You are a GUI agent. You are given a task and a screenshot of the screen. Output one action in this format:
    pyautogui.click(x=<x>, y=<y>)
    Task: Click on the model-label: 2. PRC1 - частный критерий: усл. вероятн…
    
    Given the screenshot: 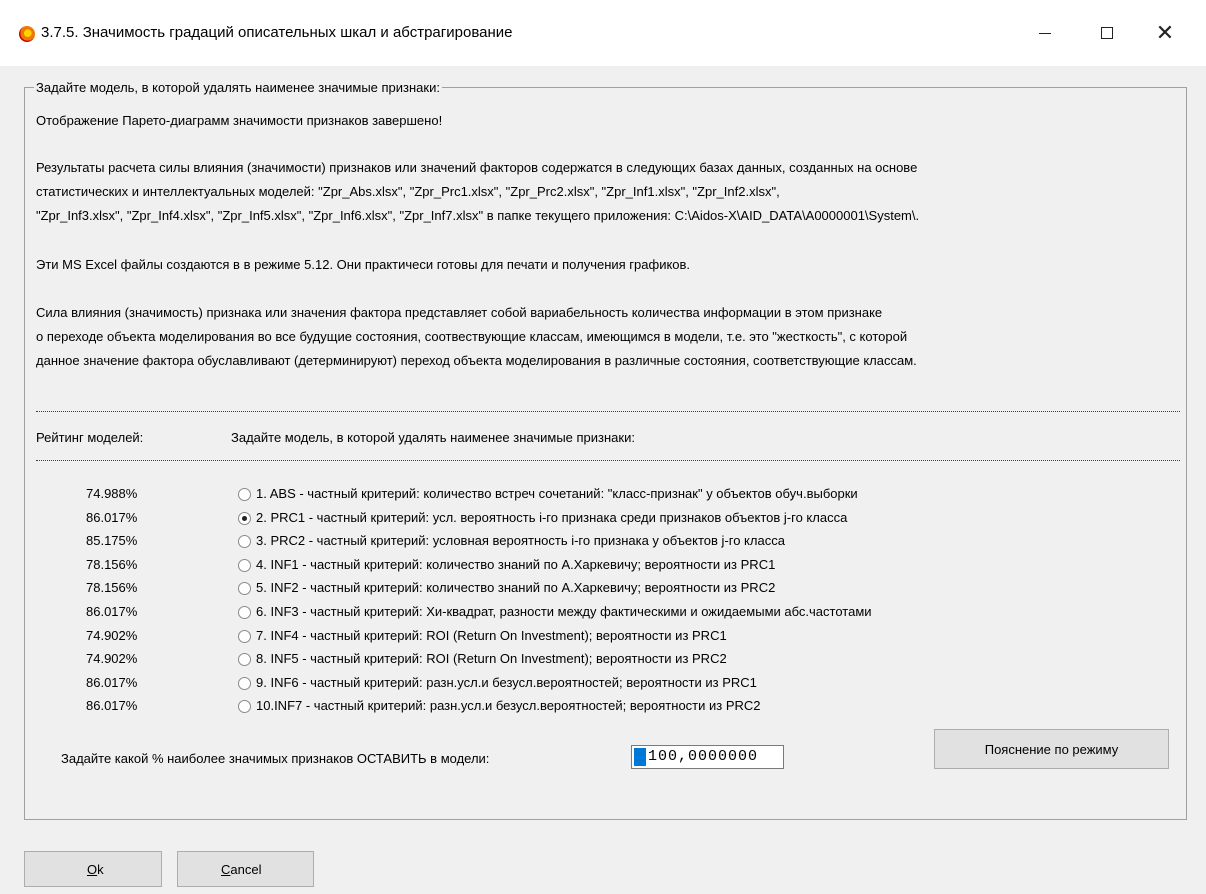 What is the action you would take?
    pyautogui.click(x=551, y=517)
    